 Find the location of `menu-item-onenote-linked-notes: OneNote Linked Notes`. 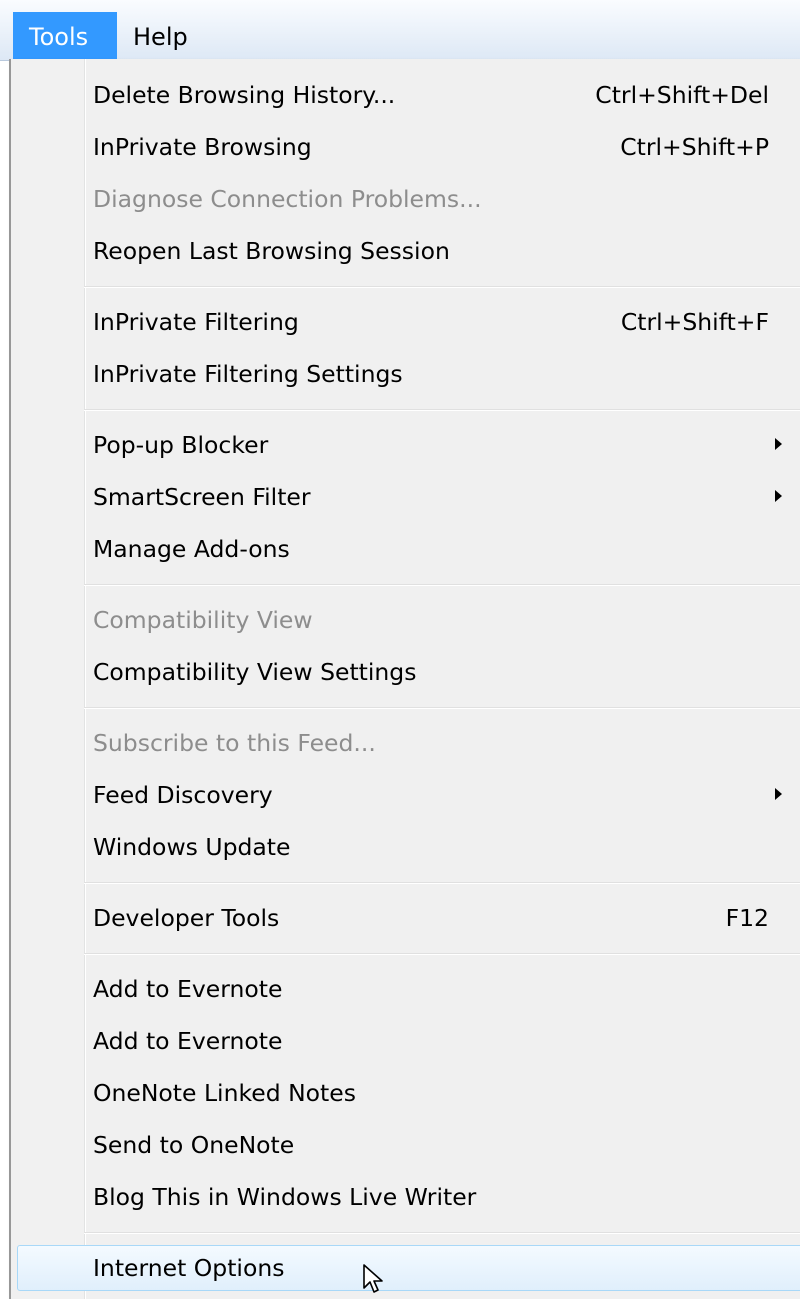

menu-item-onenote-linked-notes: OneNote Linked Notes is located at coordinates (405, 1093).